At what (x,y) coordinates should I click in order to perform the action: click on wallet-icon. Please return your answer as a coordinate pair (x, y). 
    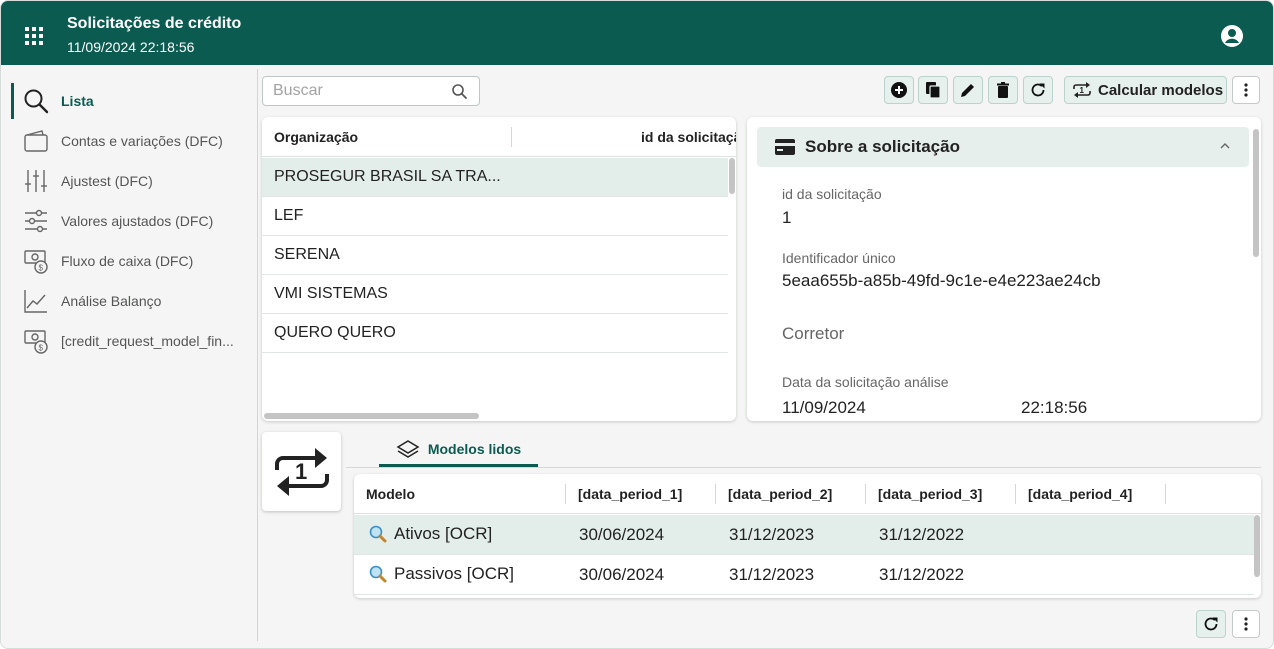
    Looking at the image, I should click on (36, 141).